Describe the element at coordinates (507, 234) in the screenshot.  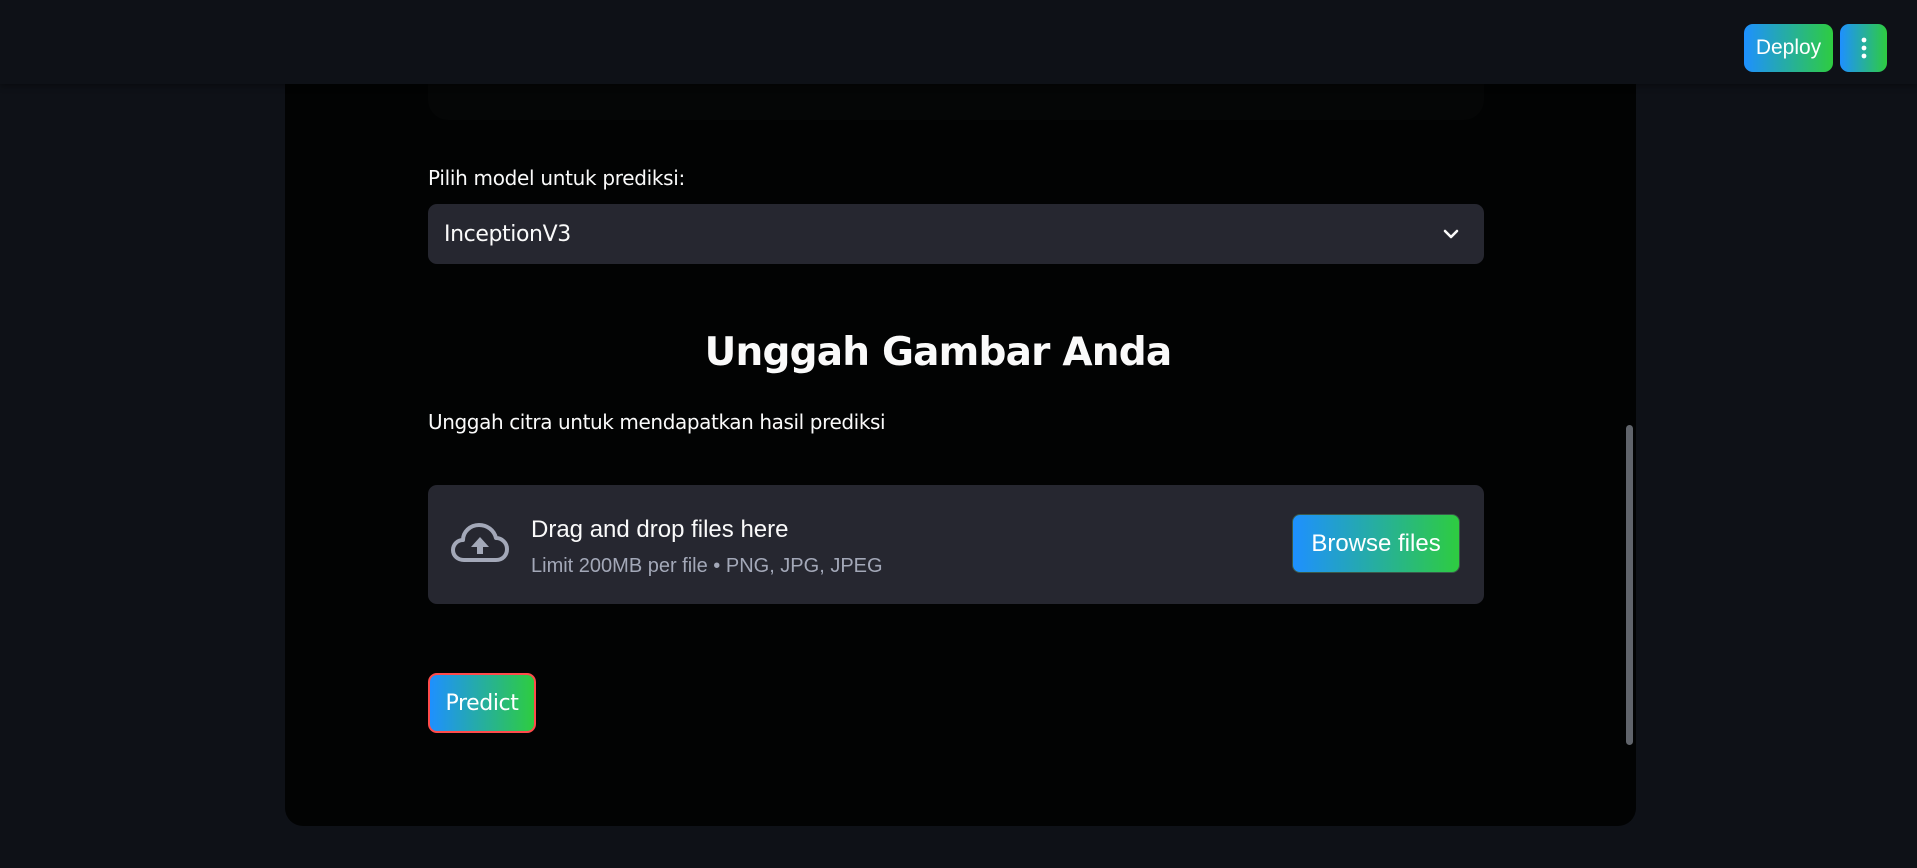
I see `model-select-value: InceptionV3` at that location.